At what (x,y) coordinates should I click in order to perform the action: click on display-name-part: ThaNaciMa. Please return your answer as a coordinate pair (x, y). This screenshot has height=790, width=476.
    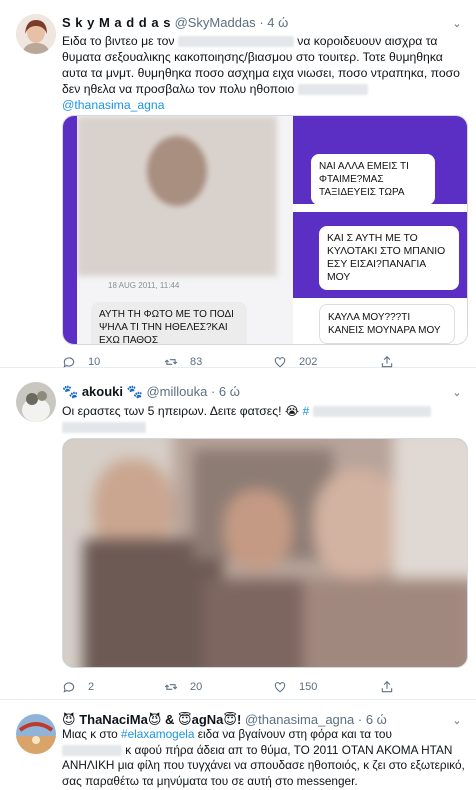
    Looking at the image, I should click on (113, 719).